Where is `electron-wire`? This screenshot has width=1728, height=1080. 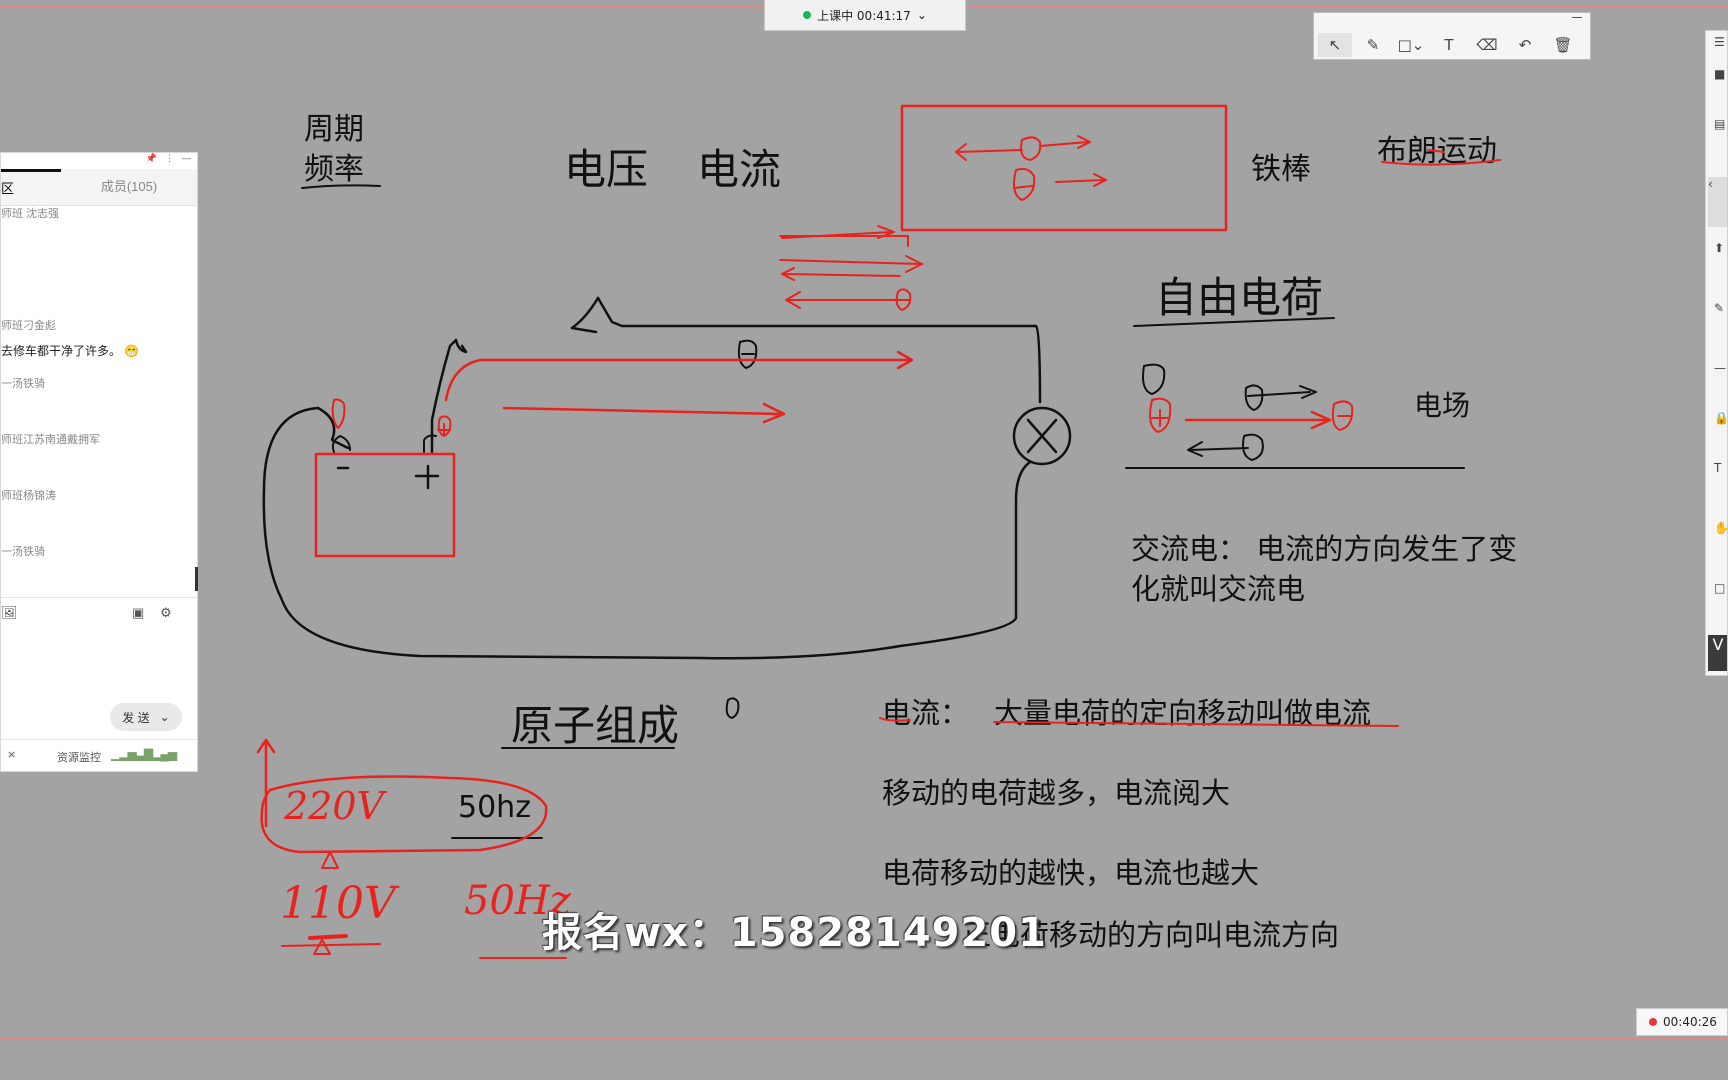
electron-wire is located at coordinates (747, 354).